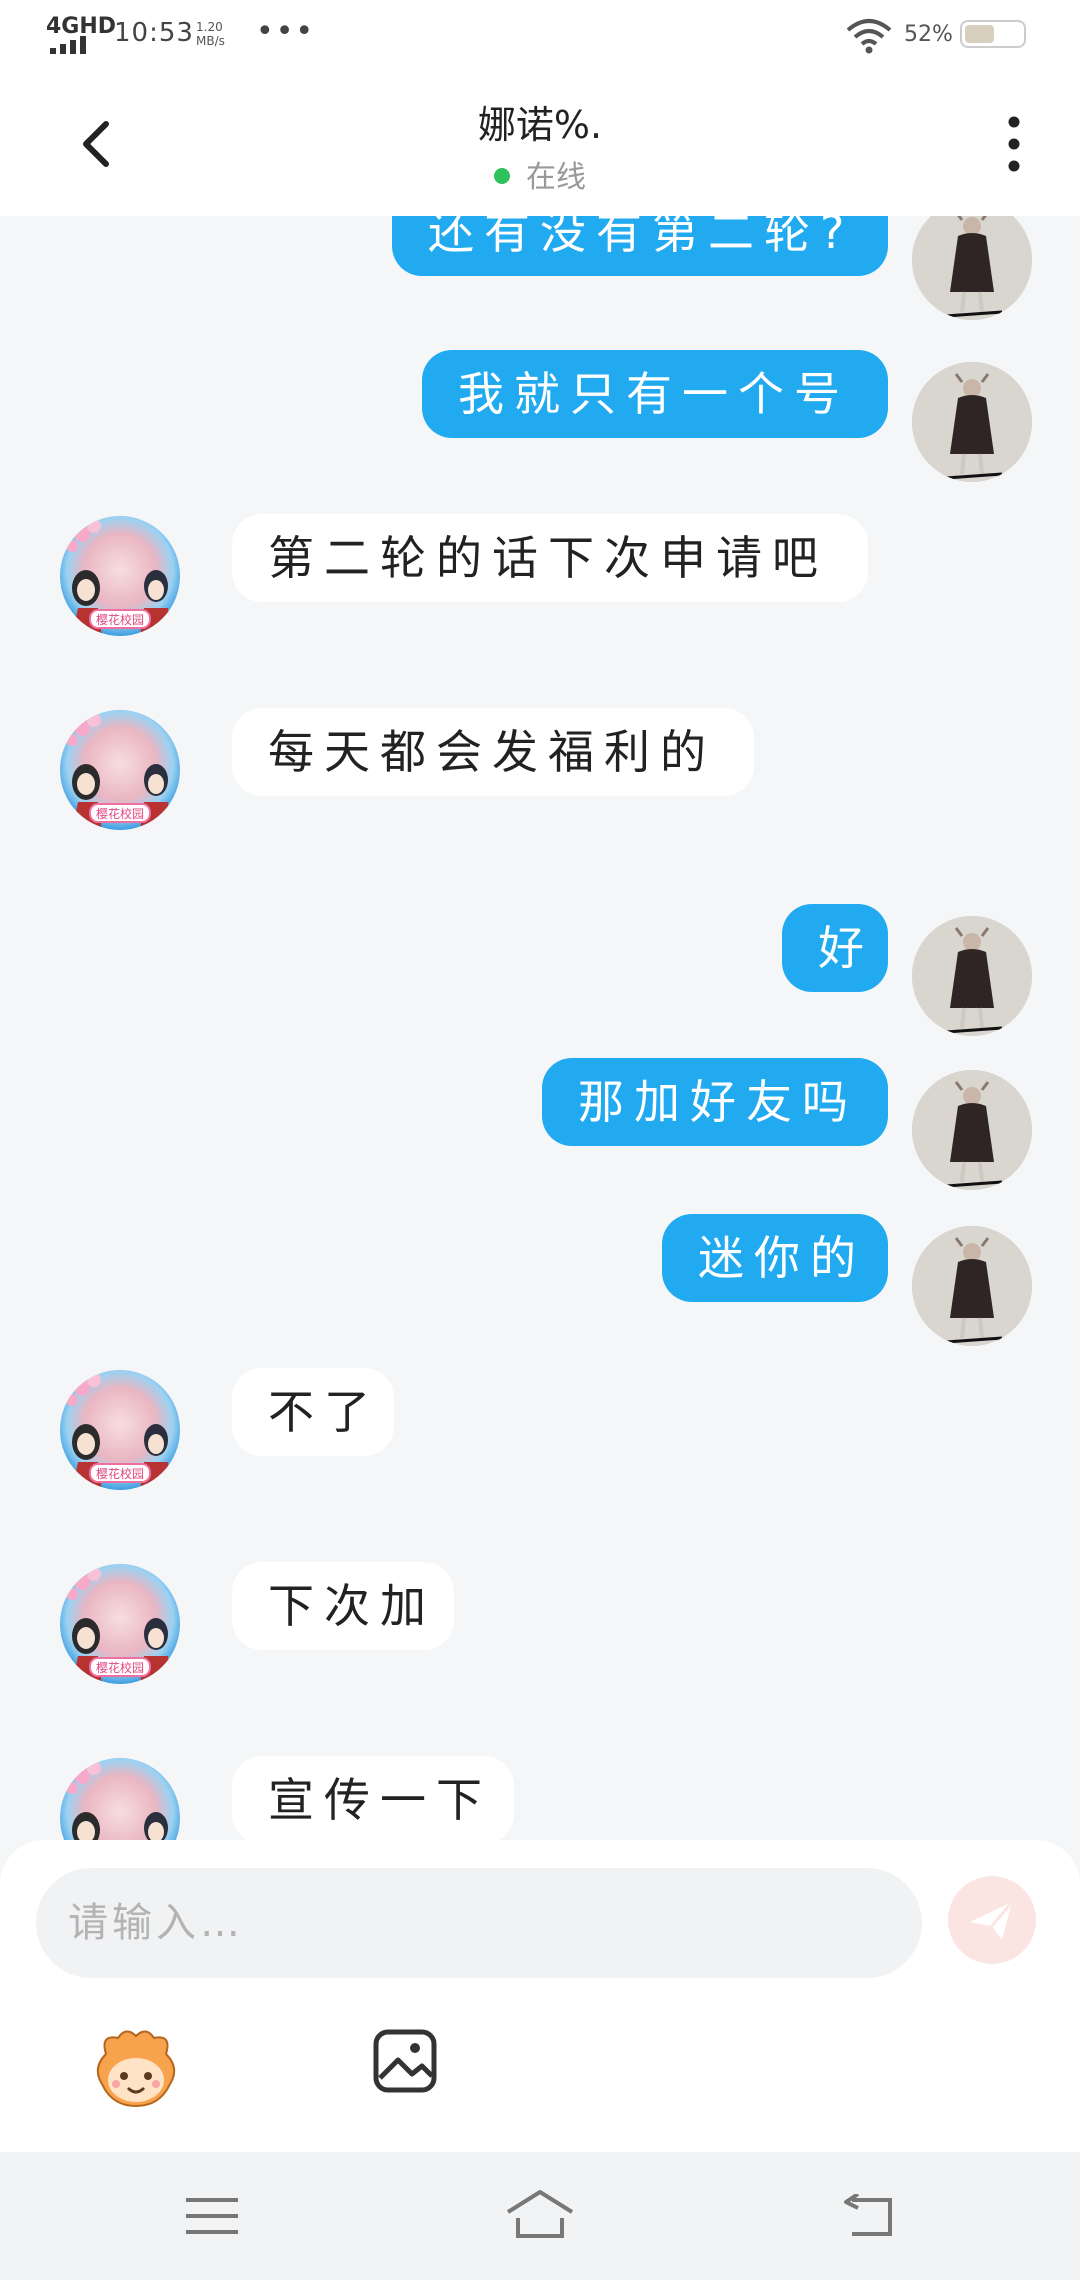  I want to click on message-row-sent: 我就只有一个号, so click(540, 420).